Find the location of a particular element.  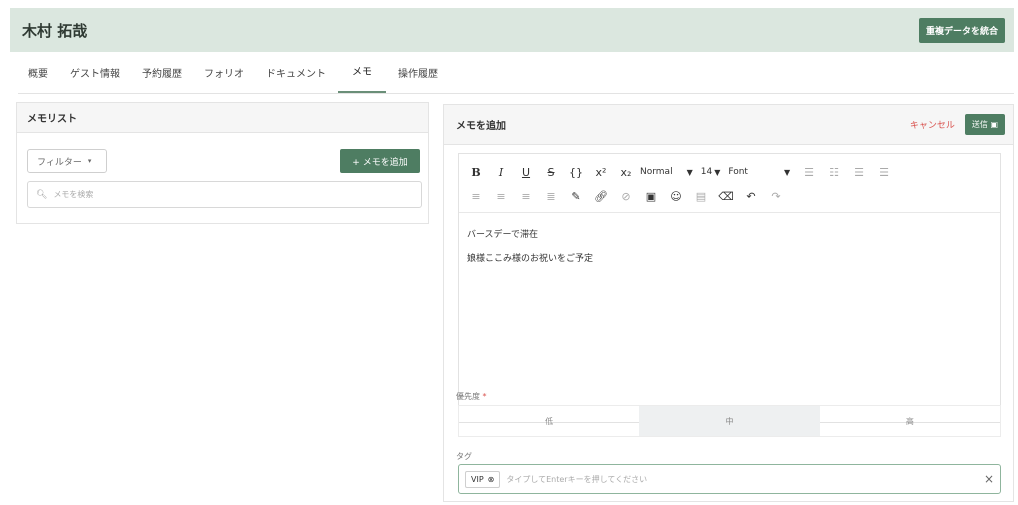

superscript-icon: x² is located at coordinates (601, 172).